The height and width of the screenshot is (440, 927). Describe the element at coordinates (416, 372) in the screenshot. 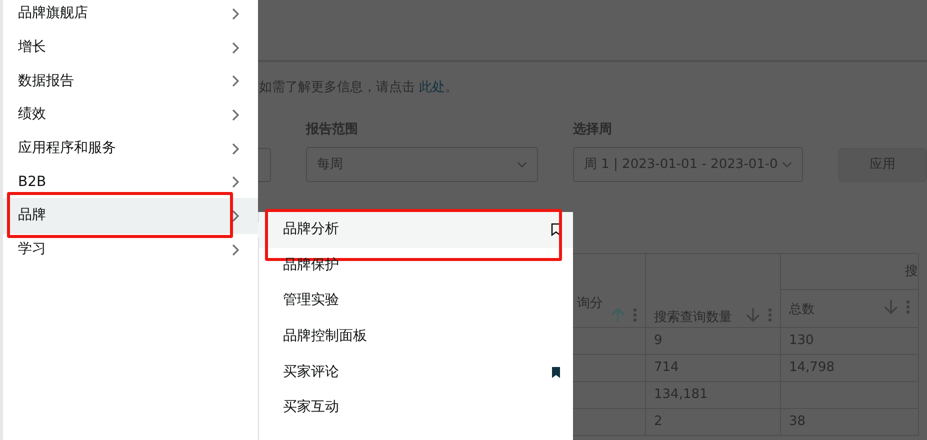

I see `submenu-item: 买家评论` at that location.